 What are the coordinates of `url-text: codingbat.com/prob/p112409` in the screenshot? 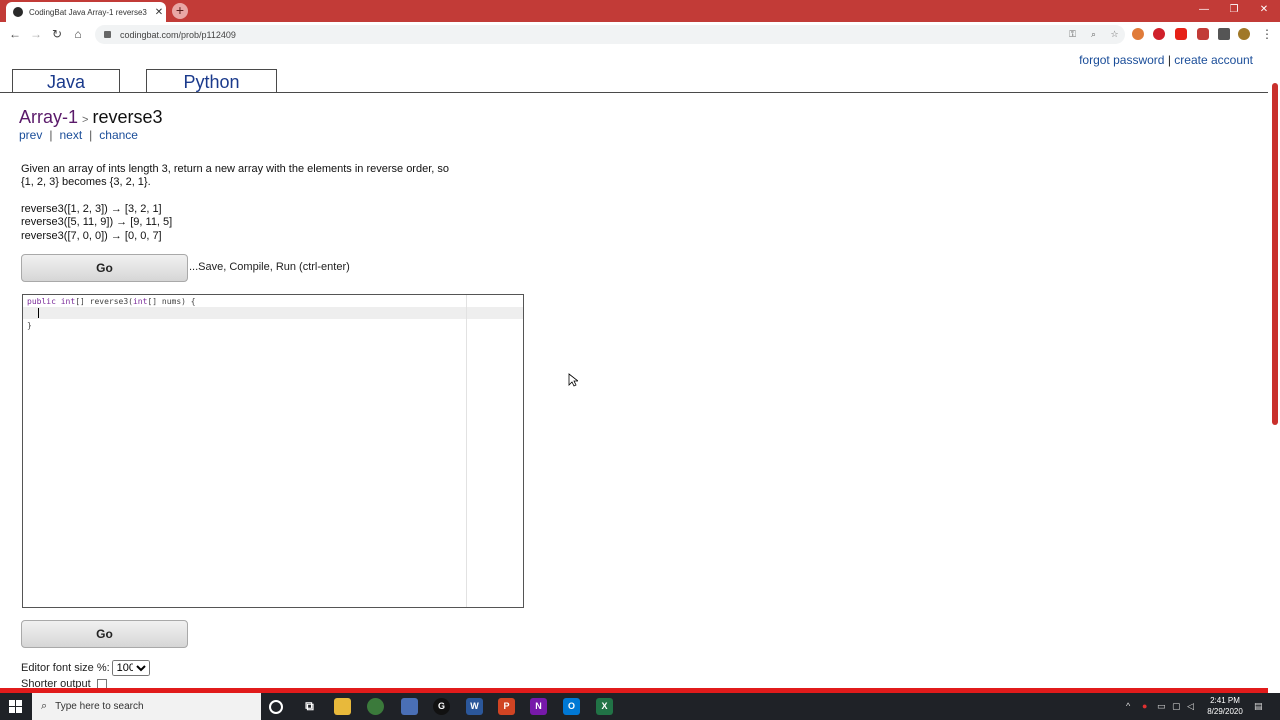 It's located at (178, 34).